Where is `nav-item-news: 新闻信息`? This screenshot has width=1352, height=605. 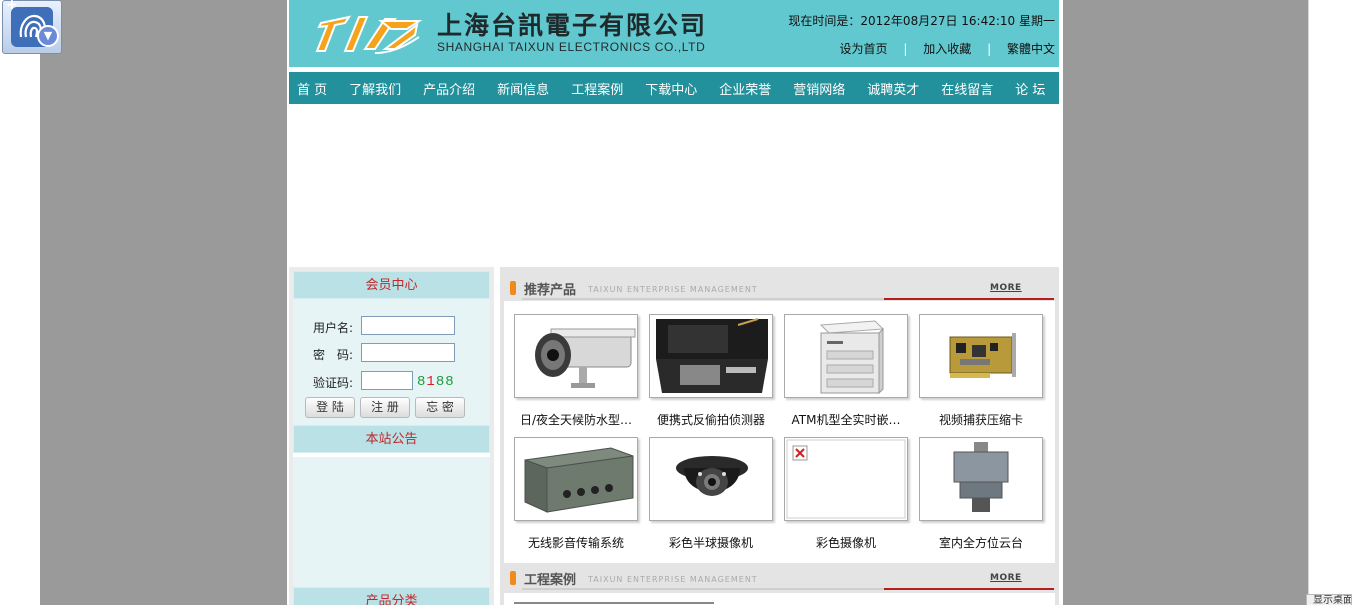 nav-item-news: 新闻信息 is located at coordinates (523, 88).